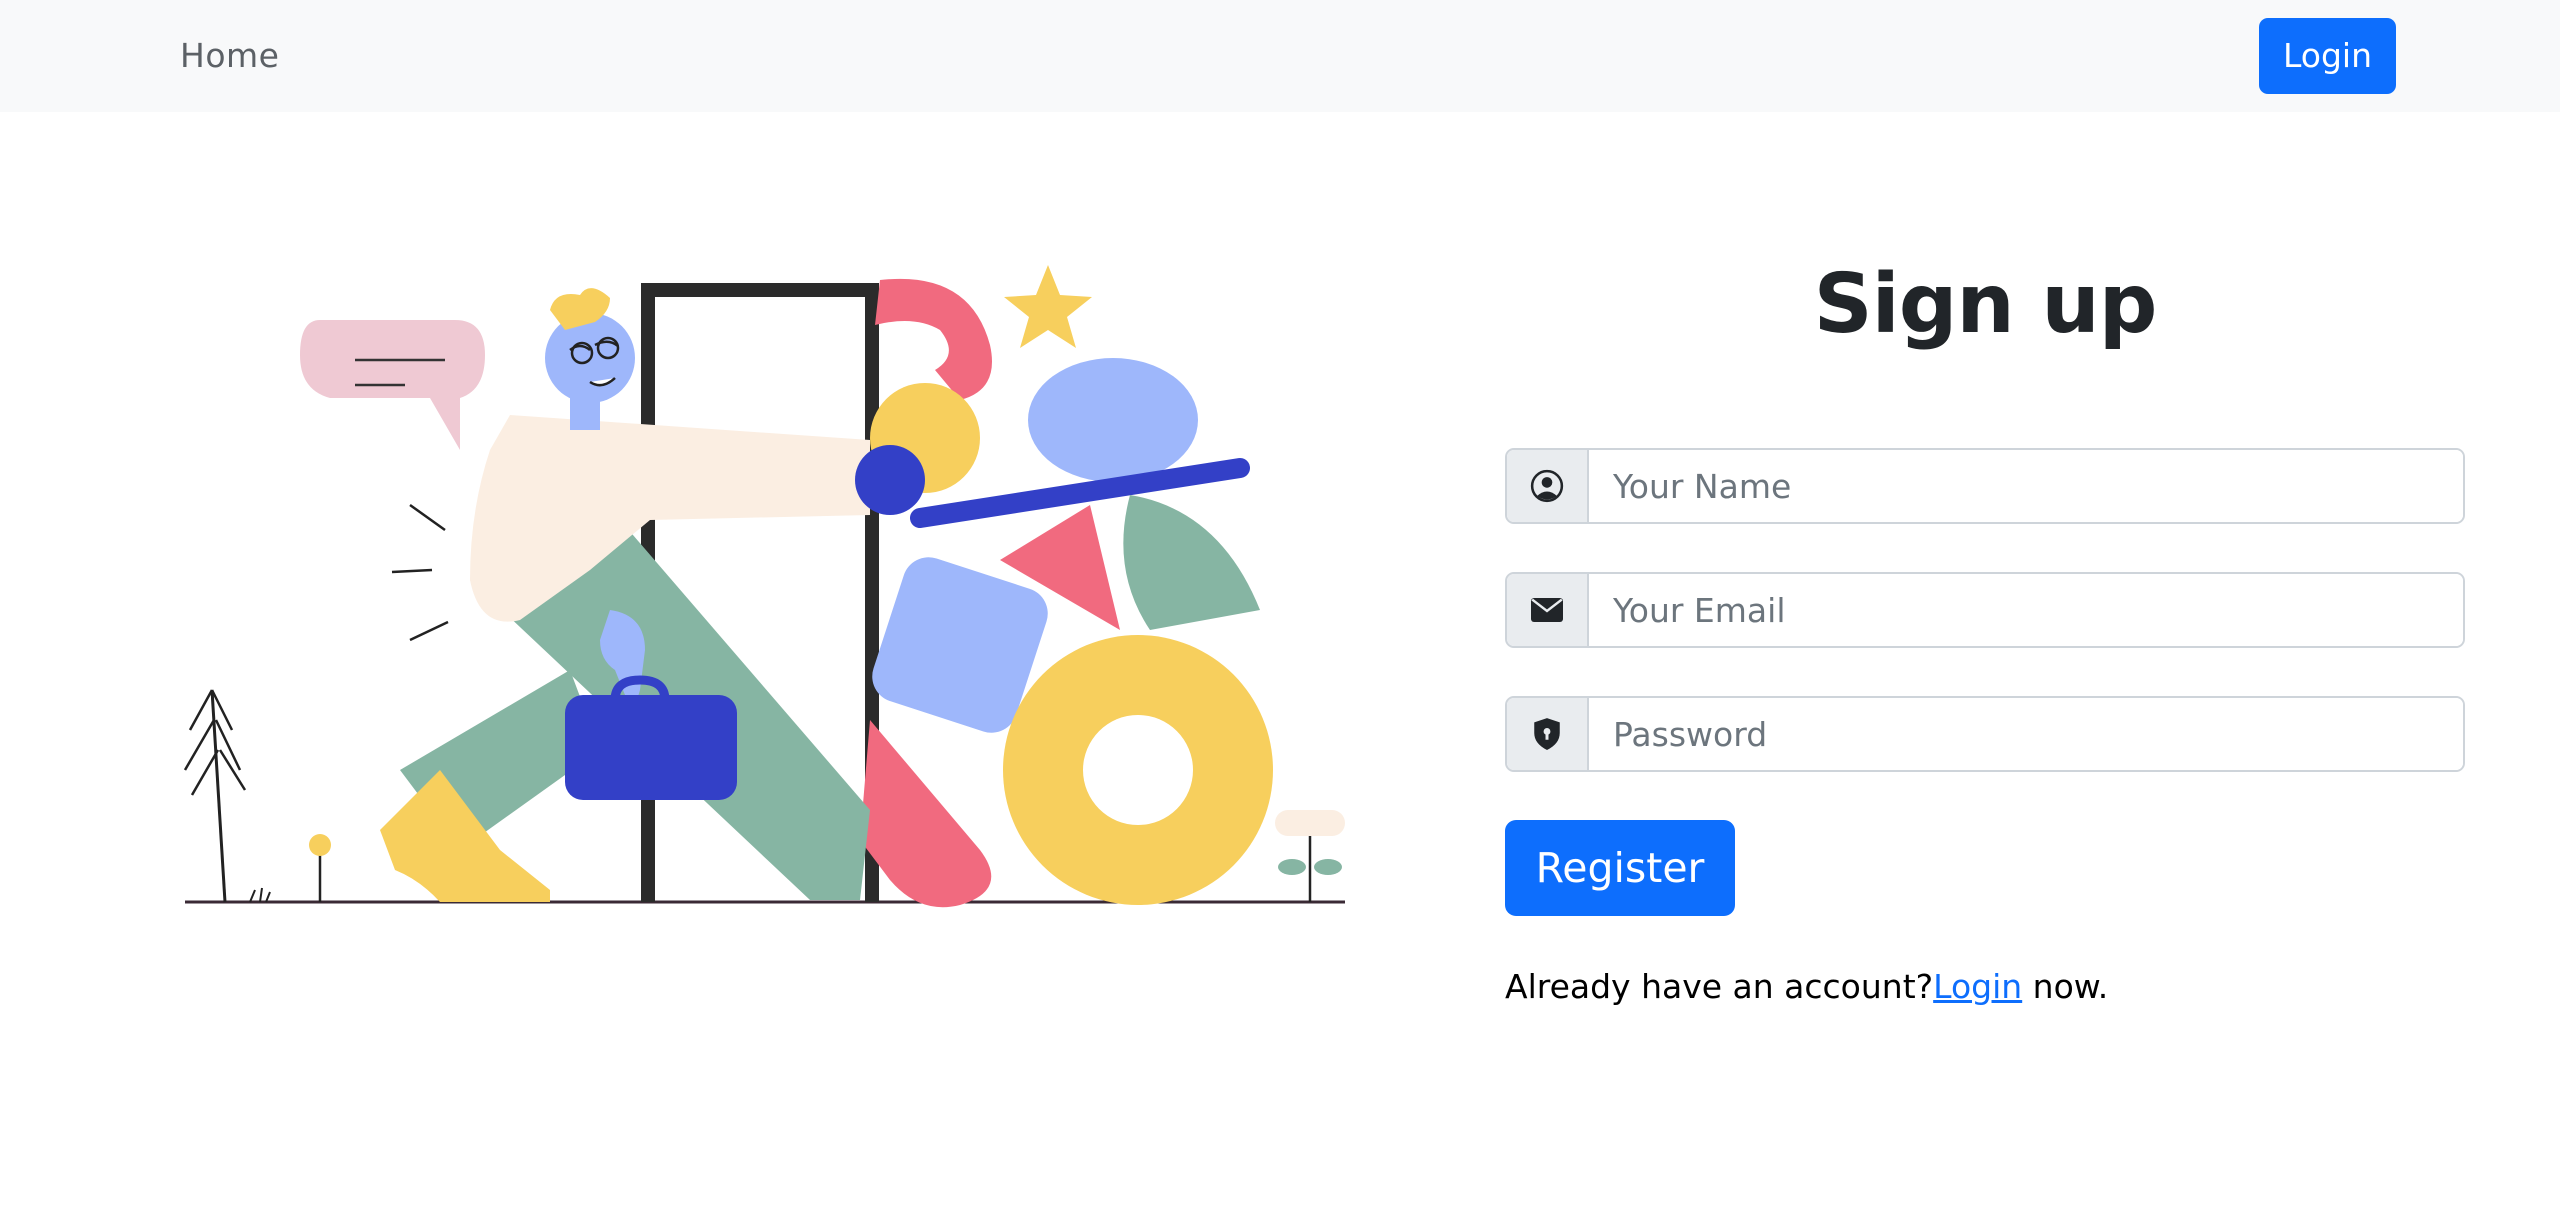 The width and height of the screenshot is (2560, 1212). I want to click on nav-login-button: Login, so click(2327, 56).